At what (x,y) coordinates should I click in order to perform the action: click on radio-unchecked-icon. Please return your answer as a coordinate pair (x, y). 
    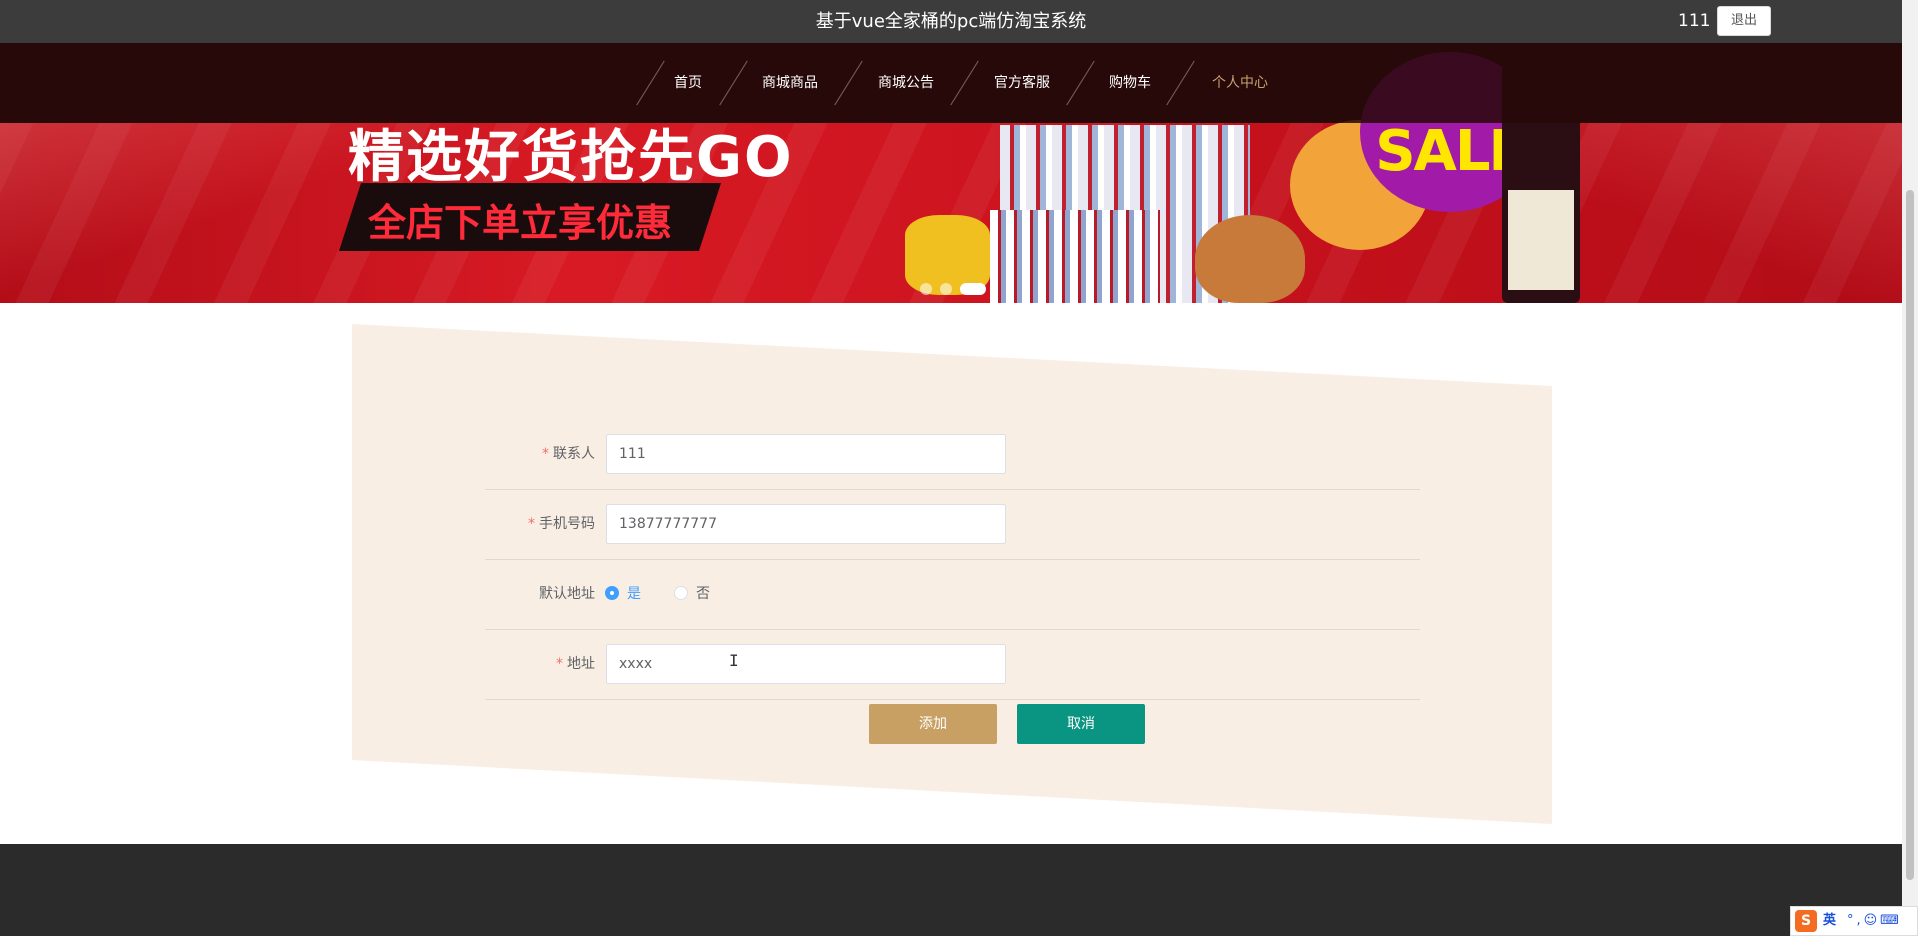
    Looking at the image, I should click on (681, 593).